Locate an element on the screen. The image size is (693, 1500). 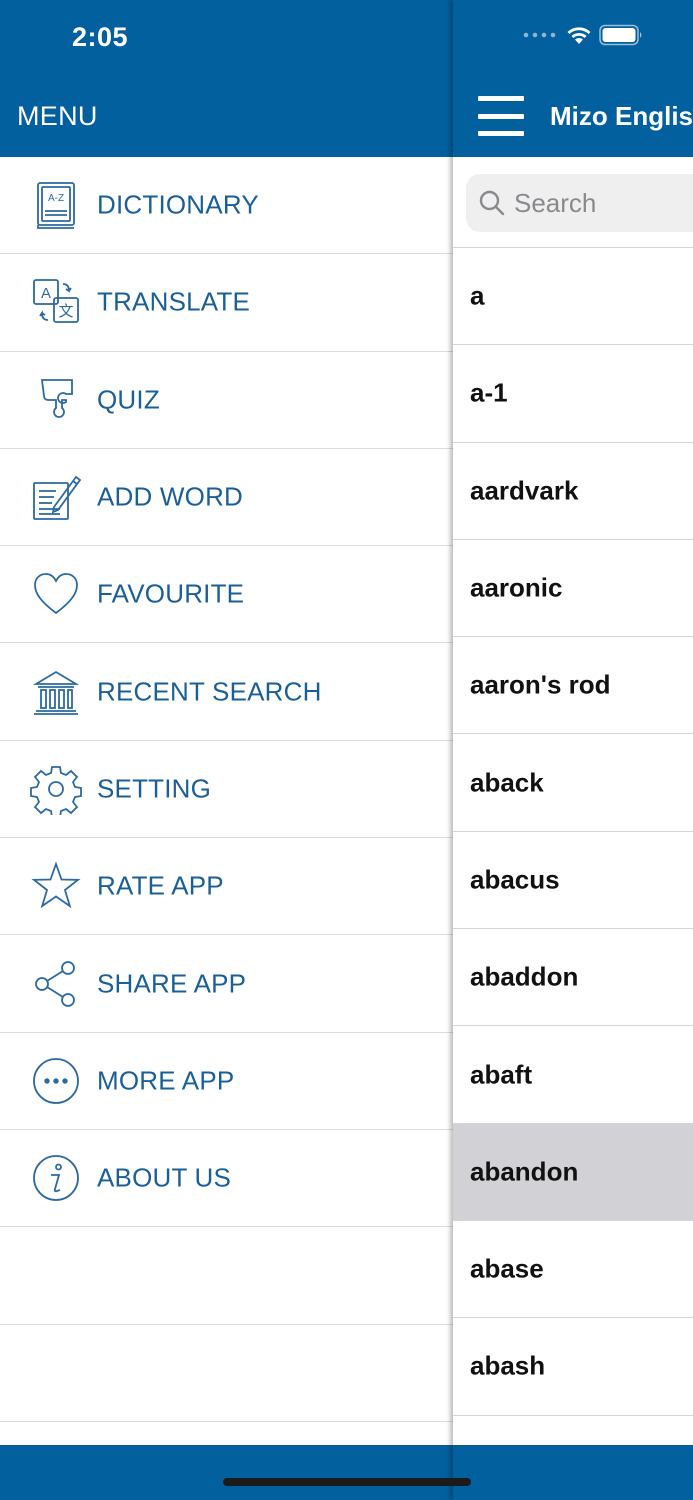
info-icon is located at coordinates (56, 1178).